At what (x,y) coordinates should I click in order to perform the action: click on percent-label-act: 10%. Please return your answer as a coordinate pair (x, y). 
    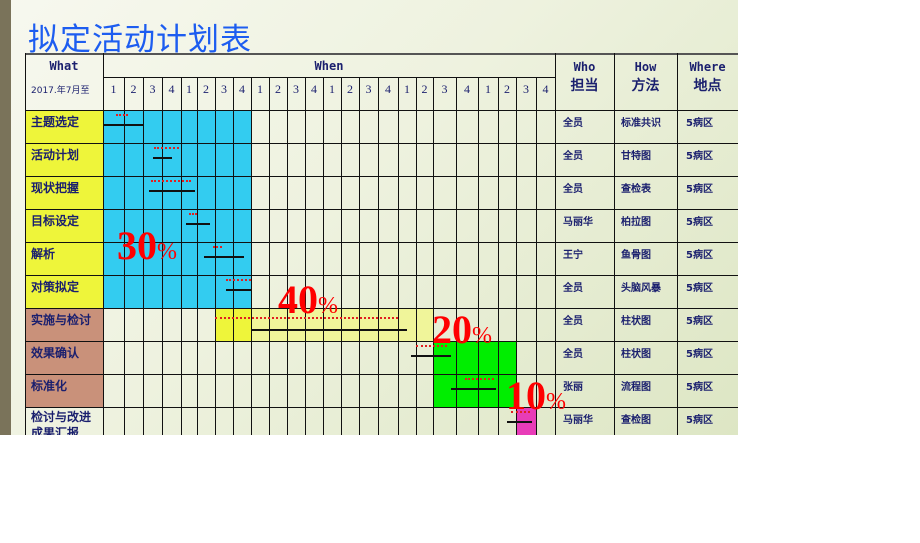
    Looking at the image, I should click on (536, 396).